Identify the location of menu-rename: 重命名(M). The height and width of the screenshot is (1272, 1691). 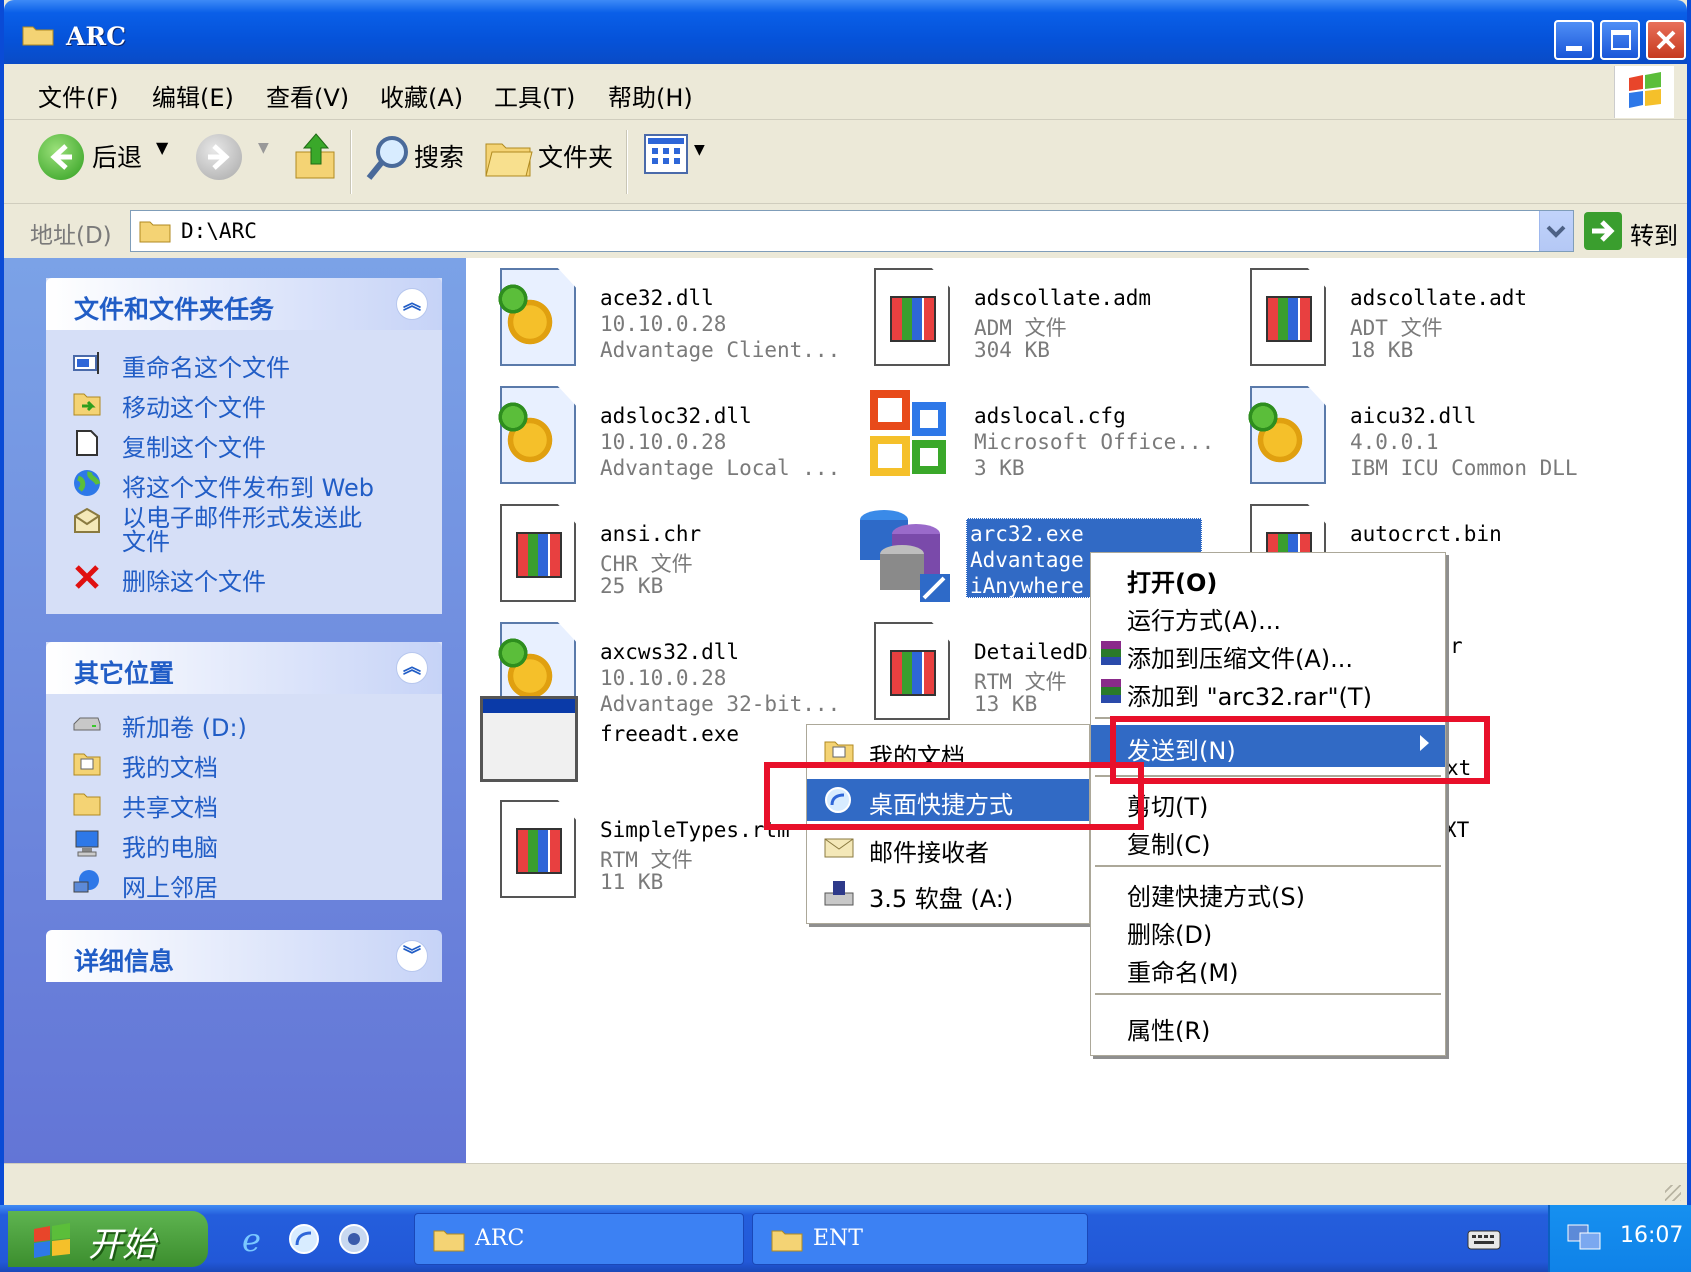
(1268, 968).